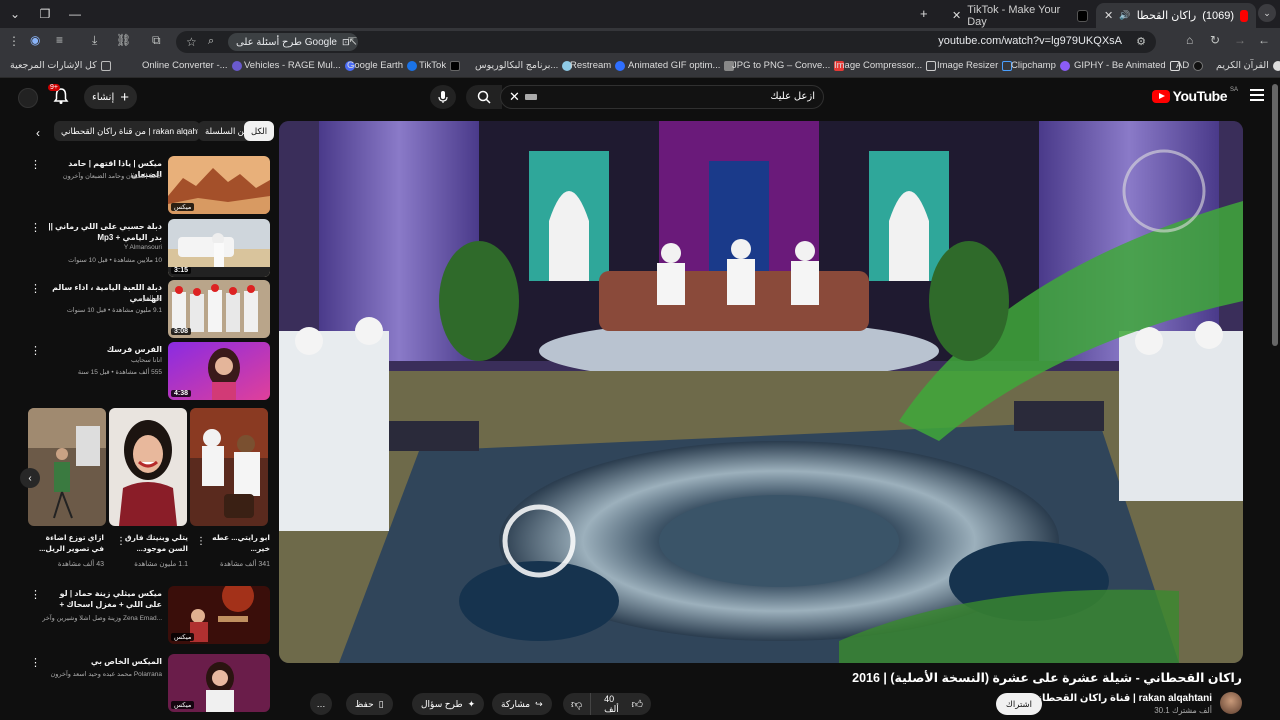 This screenshot has height=720, width=1280. What do you see at coordinates (531, 97) in the screenshot?
I see `keyboard-icon` at bounding box center [531, 97].